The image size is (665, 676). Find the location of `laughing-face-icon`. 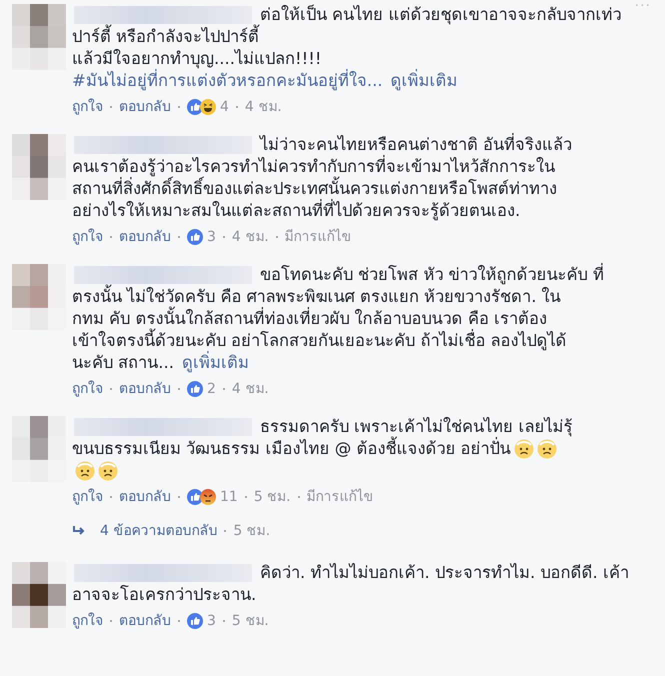

laughing-face-icon is located at coordinates (208, 107).